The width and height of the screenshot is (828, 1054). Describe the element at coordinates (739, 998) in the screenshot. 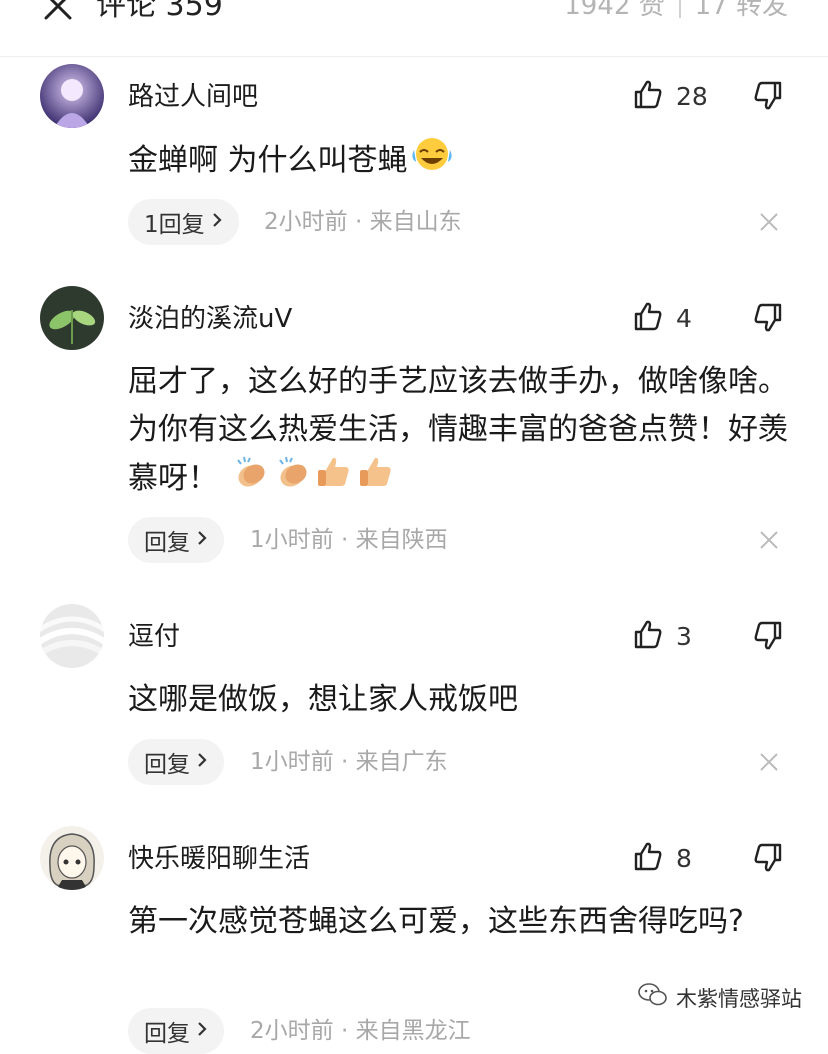

I see `watermark-text: 木紫情感驿站` at that location.